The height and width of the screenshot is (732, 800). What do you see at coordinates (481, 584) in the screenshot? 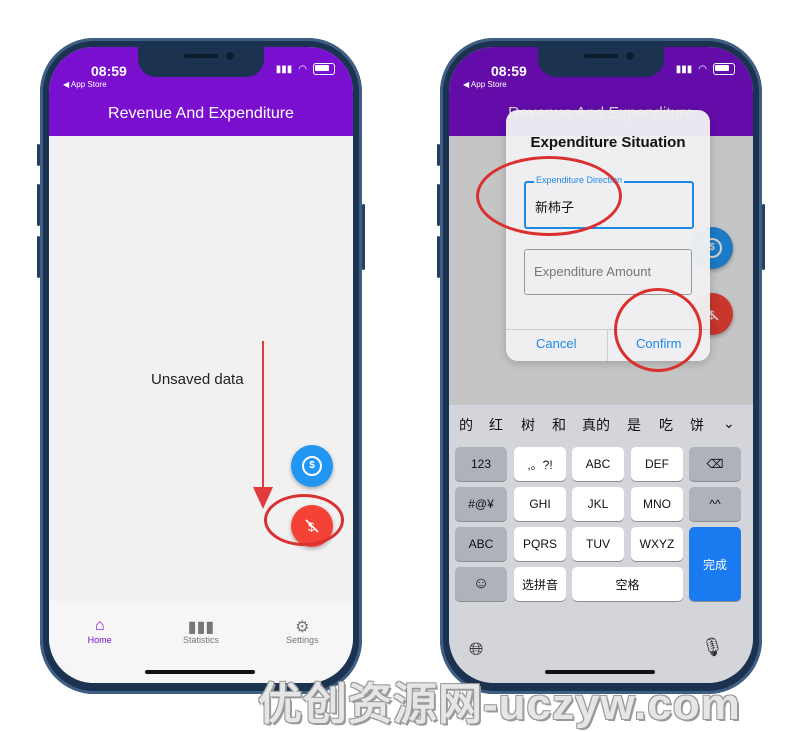
I see `emoji-key: ☺` at bounding box center [481, 584].